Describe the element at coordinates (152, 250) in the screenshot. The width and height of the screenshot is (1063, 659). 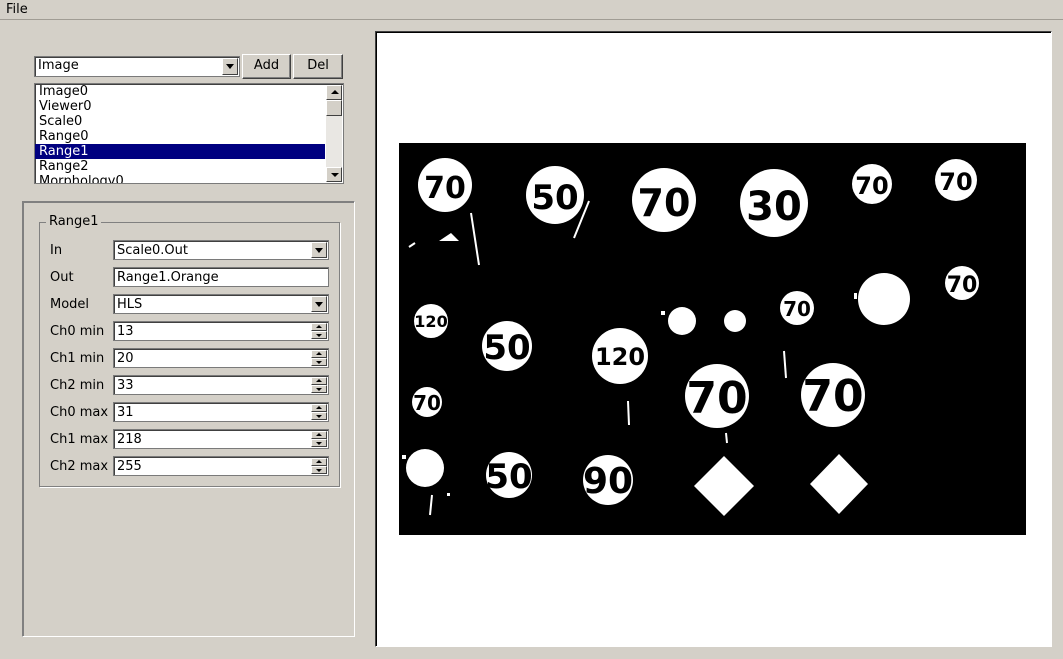
I see `in-value: Scale0.Out` at that location.